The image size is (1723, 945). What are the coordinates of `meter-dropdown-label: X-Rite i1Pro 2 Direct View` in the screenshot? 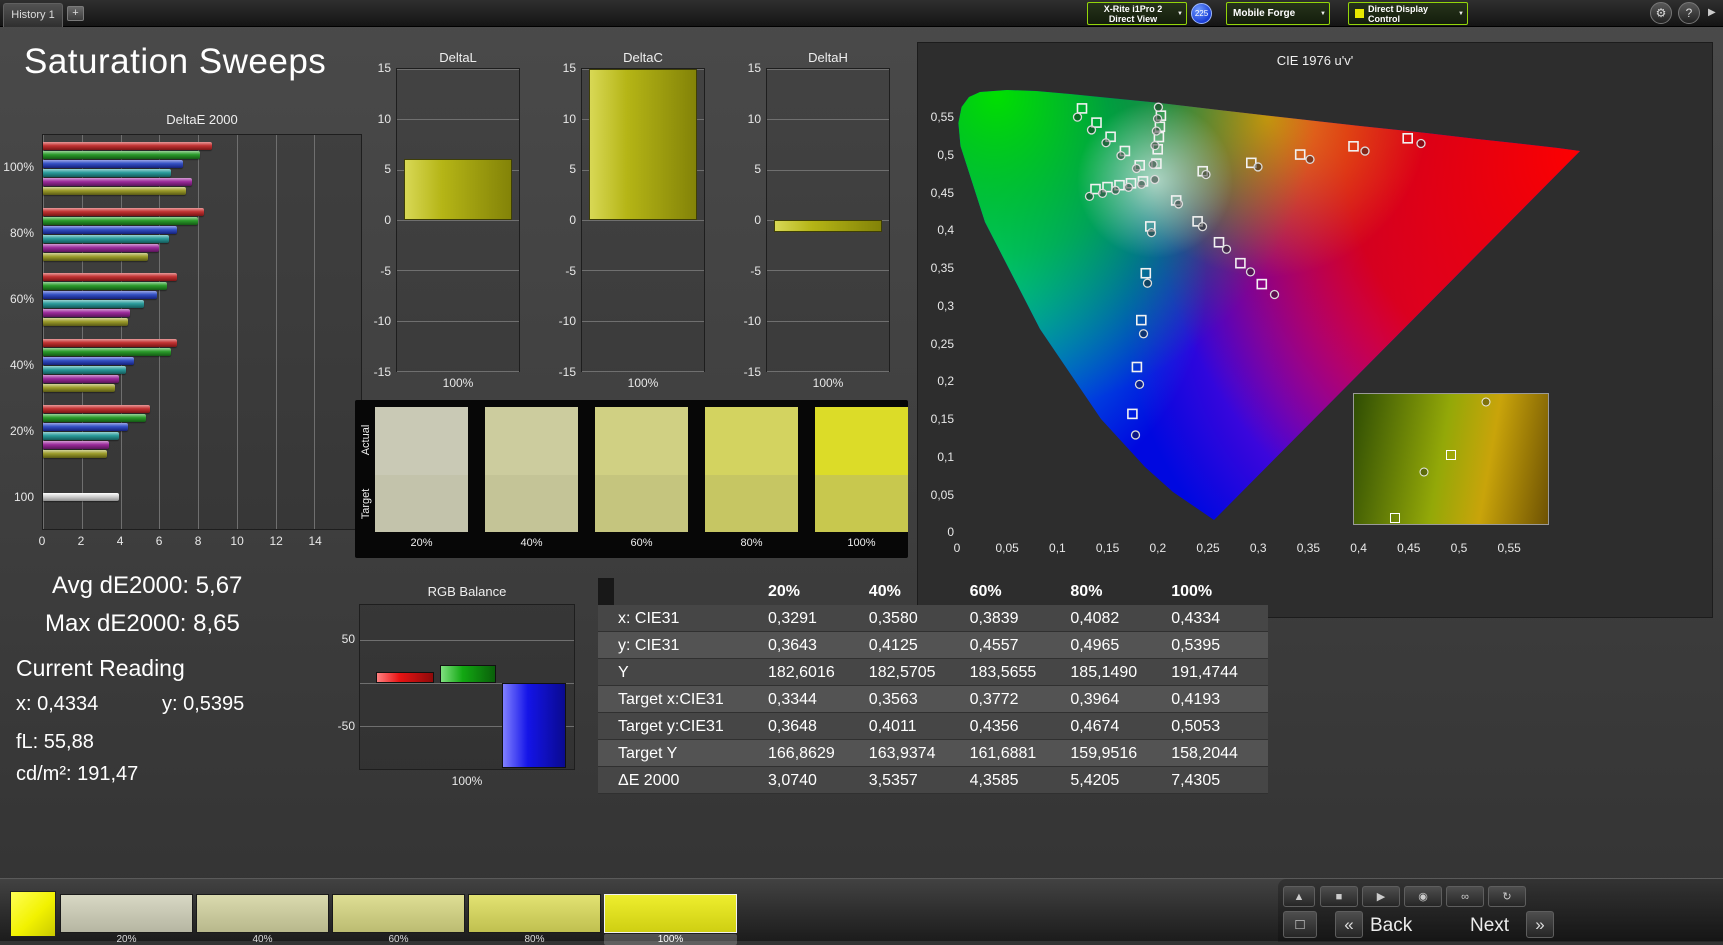 It's located at (1133, 14).